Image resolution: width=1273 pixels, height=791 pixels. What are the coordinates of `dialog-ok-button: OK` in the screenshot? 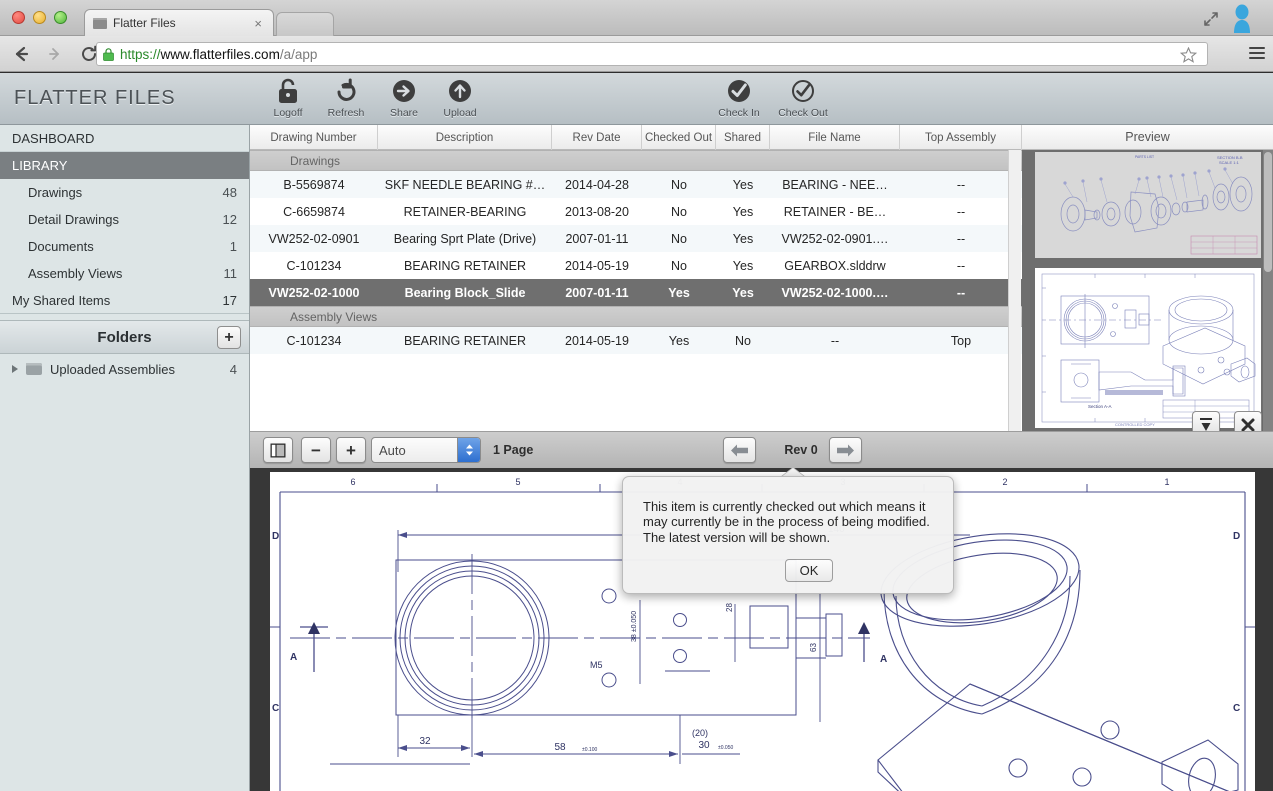 It's located at (809, 570).